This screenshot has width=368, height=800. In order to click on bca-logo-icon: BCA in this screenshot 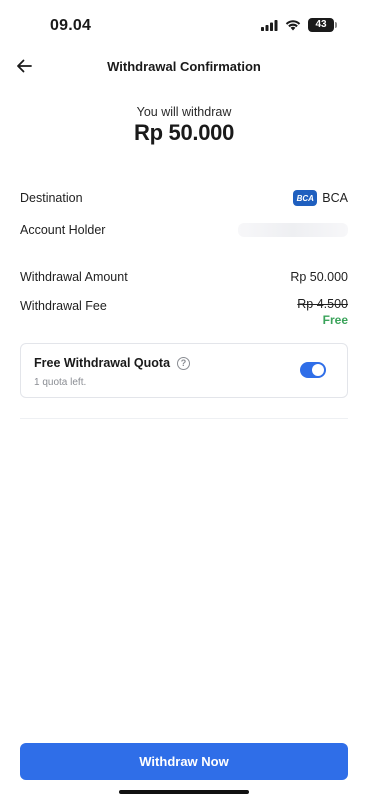, I will do `click(305, 198)`.